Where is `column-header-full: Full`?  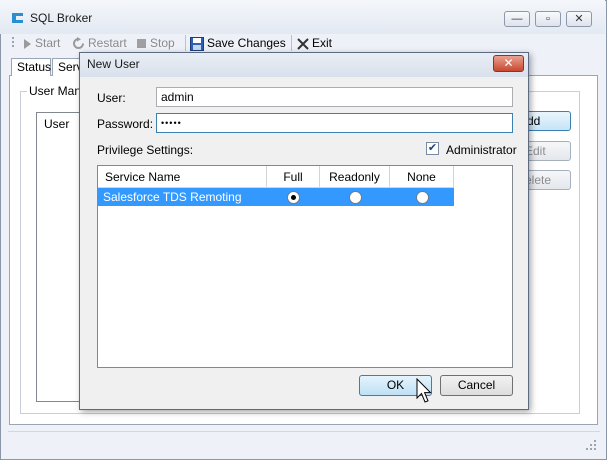 column-header-full: Full is located at coordinates (293, 177).